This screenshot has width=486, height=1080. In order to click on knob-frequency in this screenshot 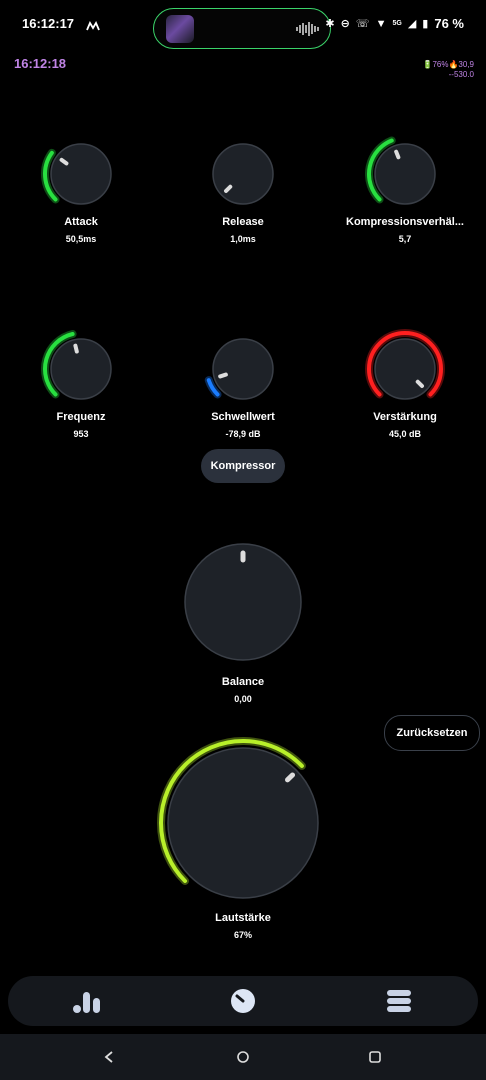, I will do `click(81, 369)`.